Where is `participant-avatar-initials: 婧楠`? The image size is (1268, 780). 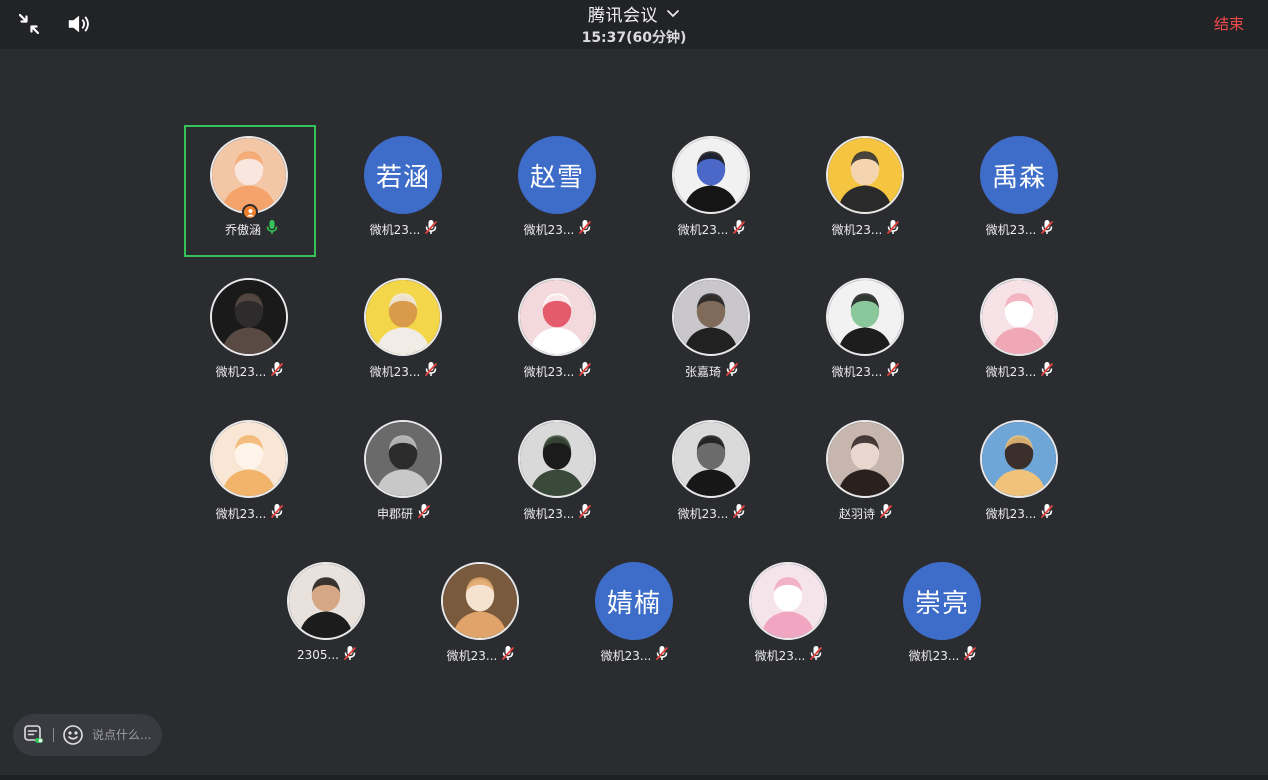 participant-avatar-initials: 婧楠 is located at coordinates (634, 601).